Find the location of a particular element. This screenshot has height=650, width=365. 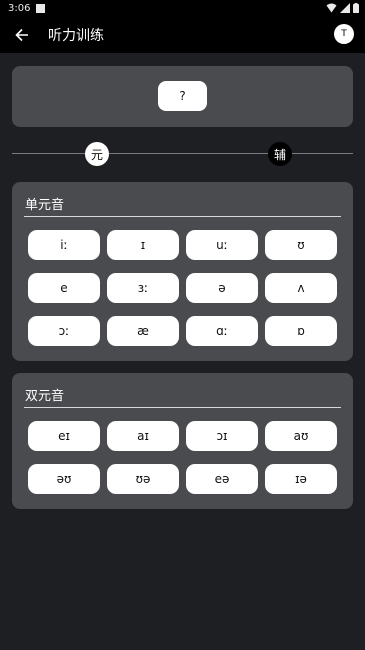

phoneme-button: iː is located at coordinates (64, 245).